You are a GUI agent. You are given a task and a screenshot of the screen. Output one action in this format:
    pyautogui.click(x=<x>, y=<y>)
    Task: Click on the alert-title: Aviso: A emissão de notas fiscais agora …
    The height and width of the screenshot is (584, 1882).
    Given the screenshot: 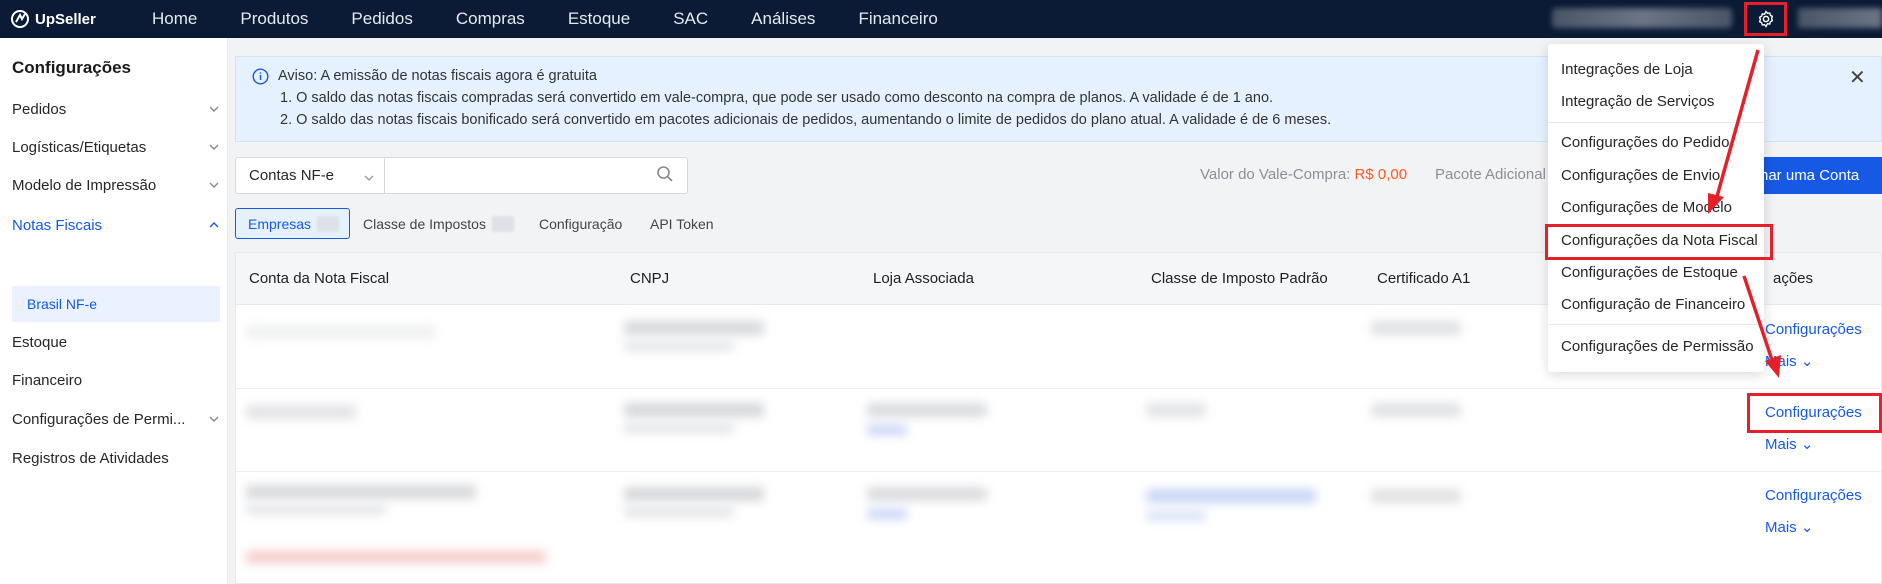 What is the action you would take?
    pyautogui.click(x=437, y=76)
    